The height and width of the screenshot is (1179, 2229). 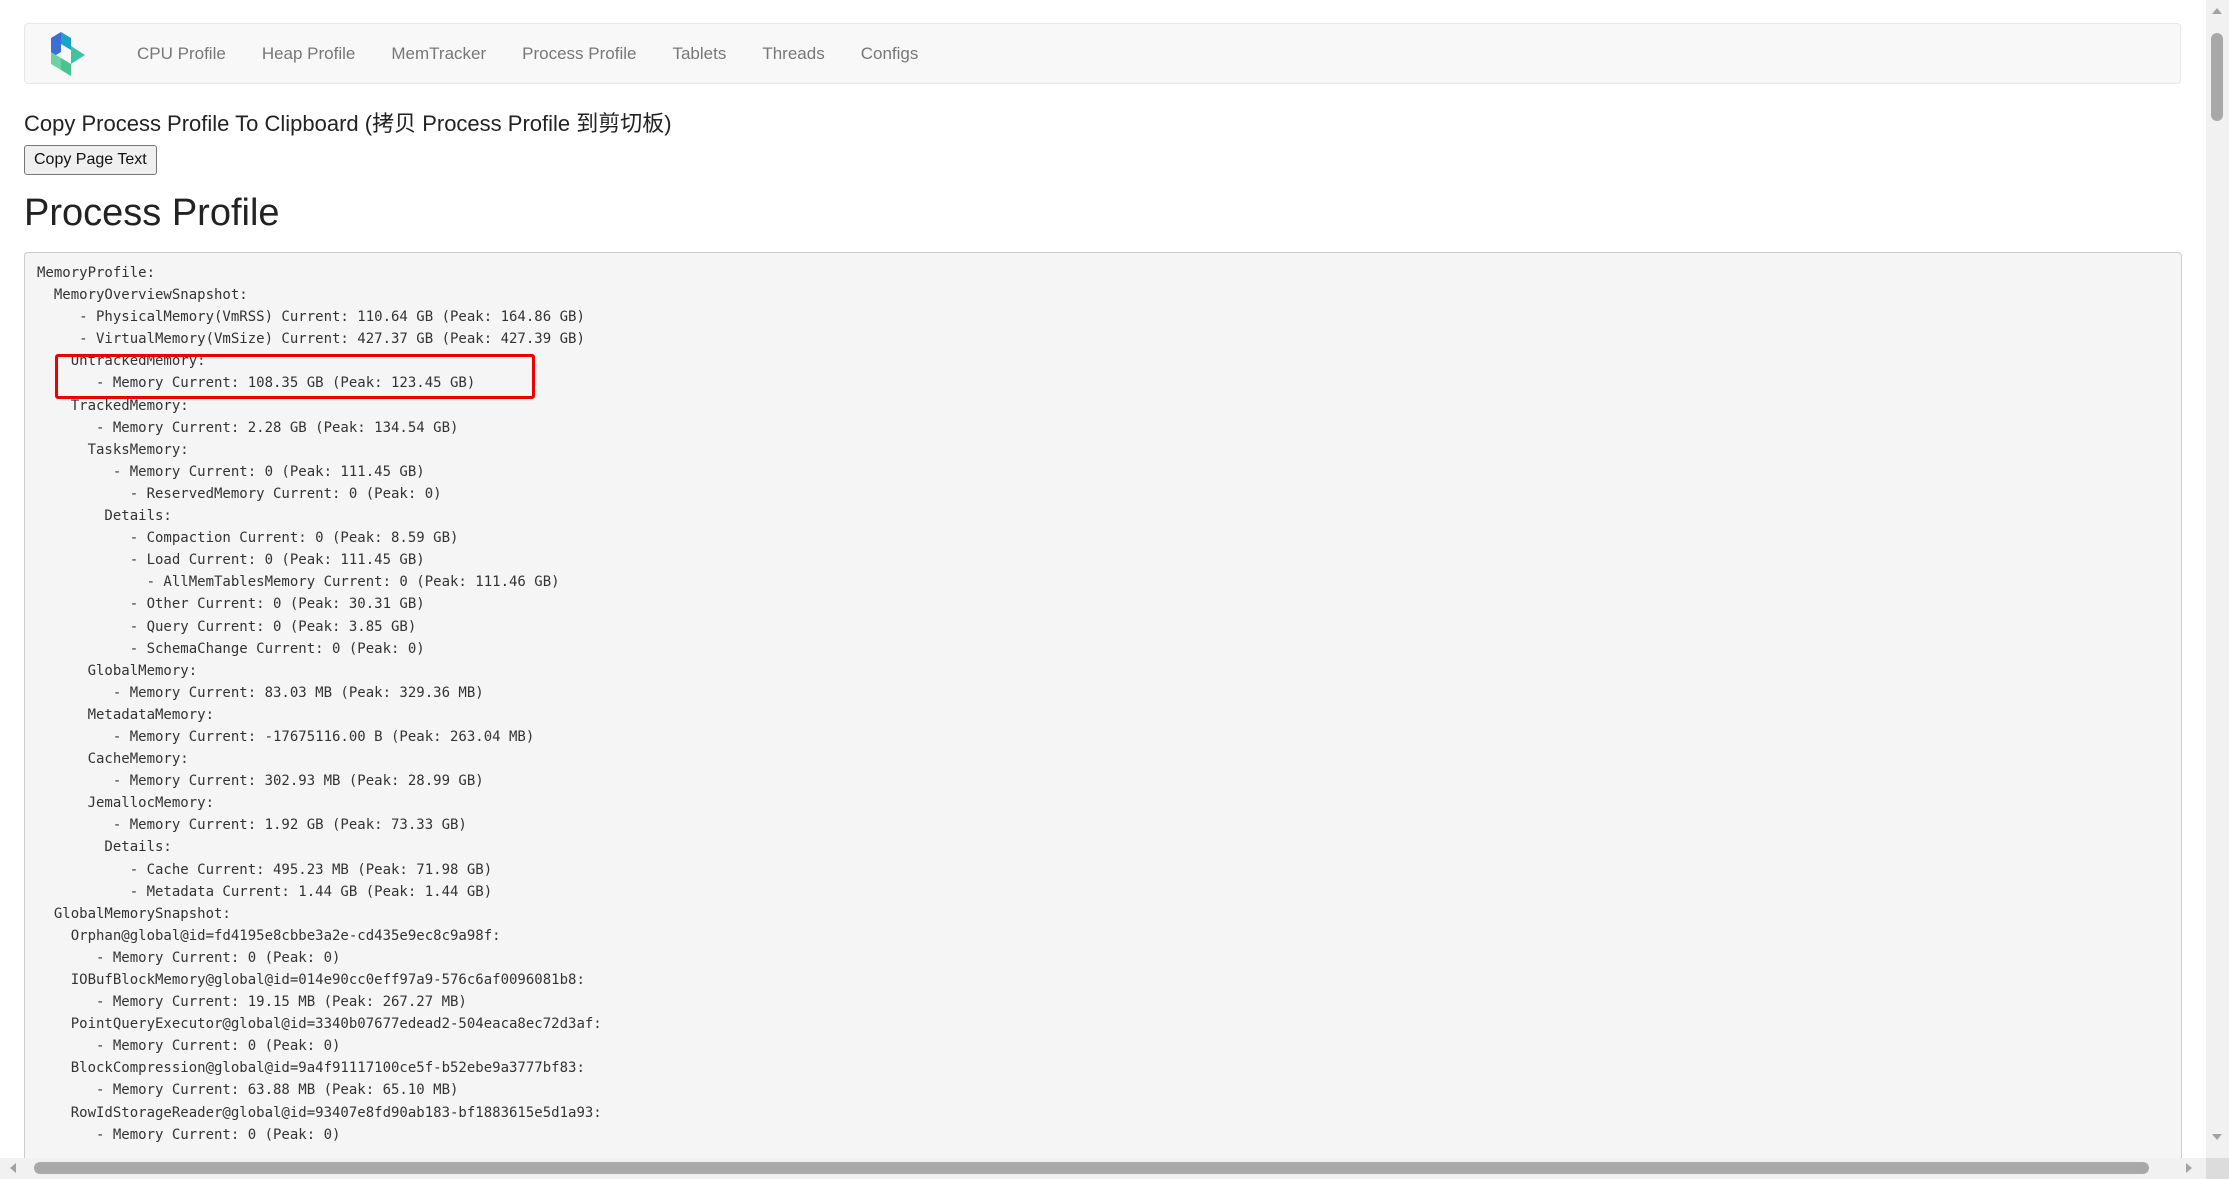 I want to click on vertical-scroll-thumb, so click(x=2217, y=77).